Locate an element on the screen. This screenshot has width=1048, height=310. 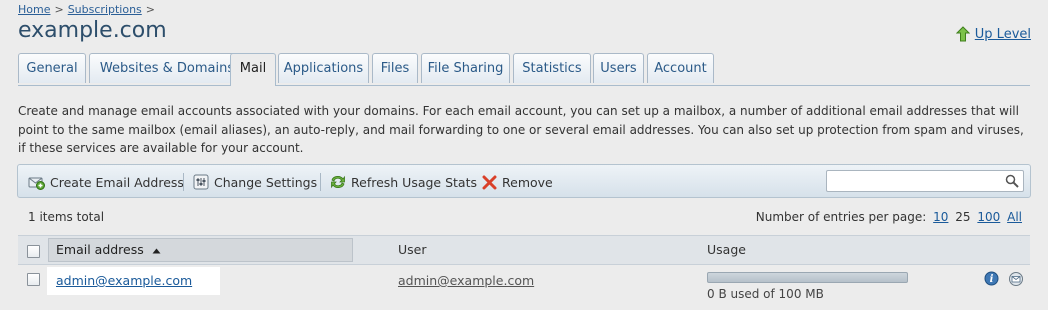
create-email-label: Create Email Address is located at coordinates (117, 182).